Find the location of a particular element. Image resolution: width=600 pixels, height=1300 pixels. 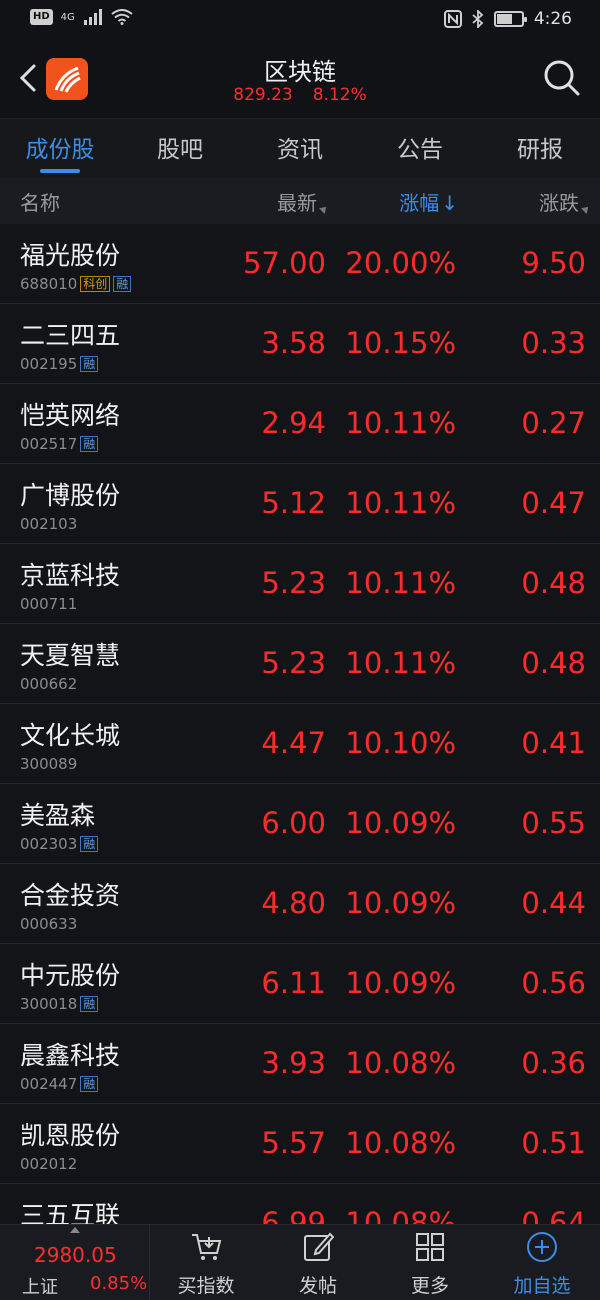

table-row: 天夏智慧 000662 5.23 10.11% 0.48 is located at coordinates (300, 664).